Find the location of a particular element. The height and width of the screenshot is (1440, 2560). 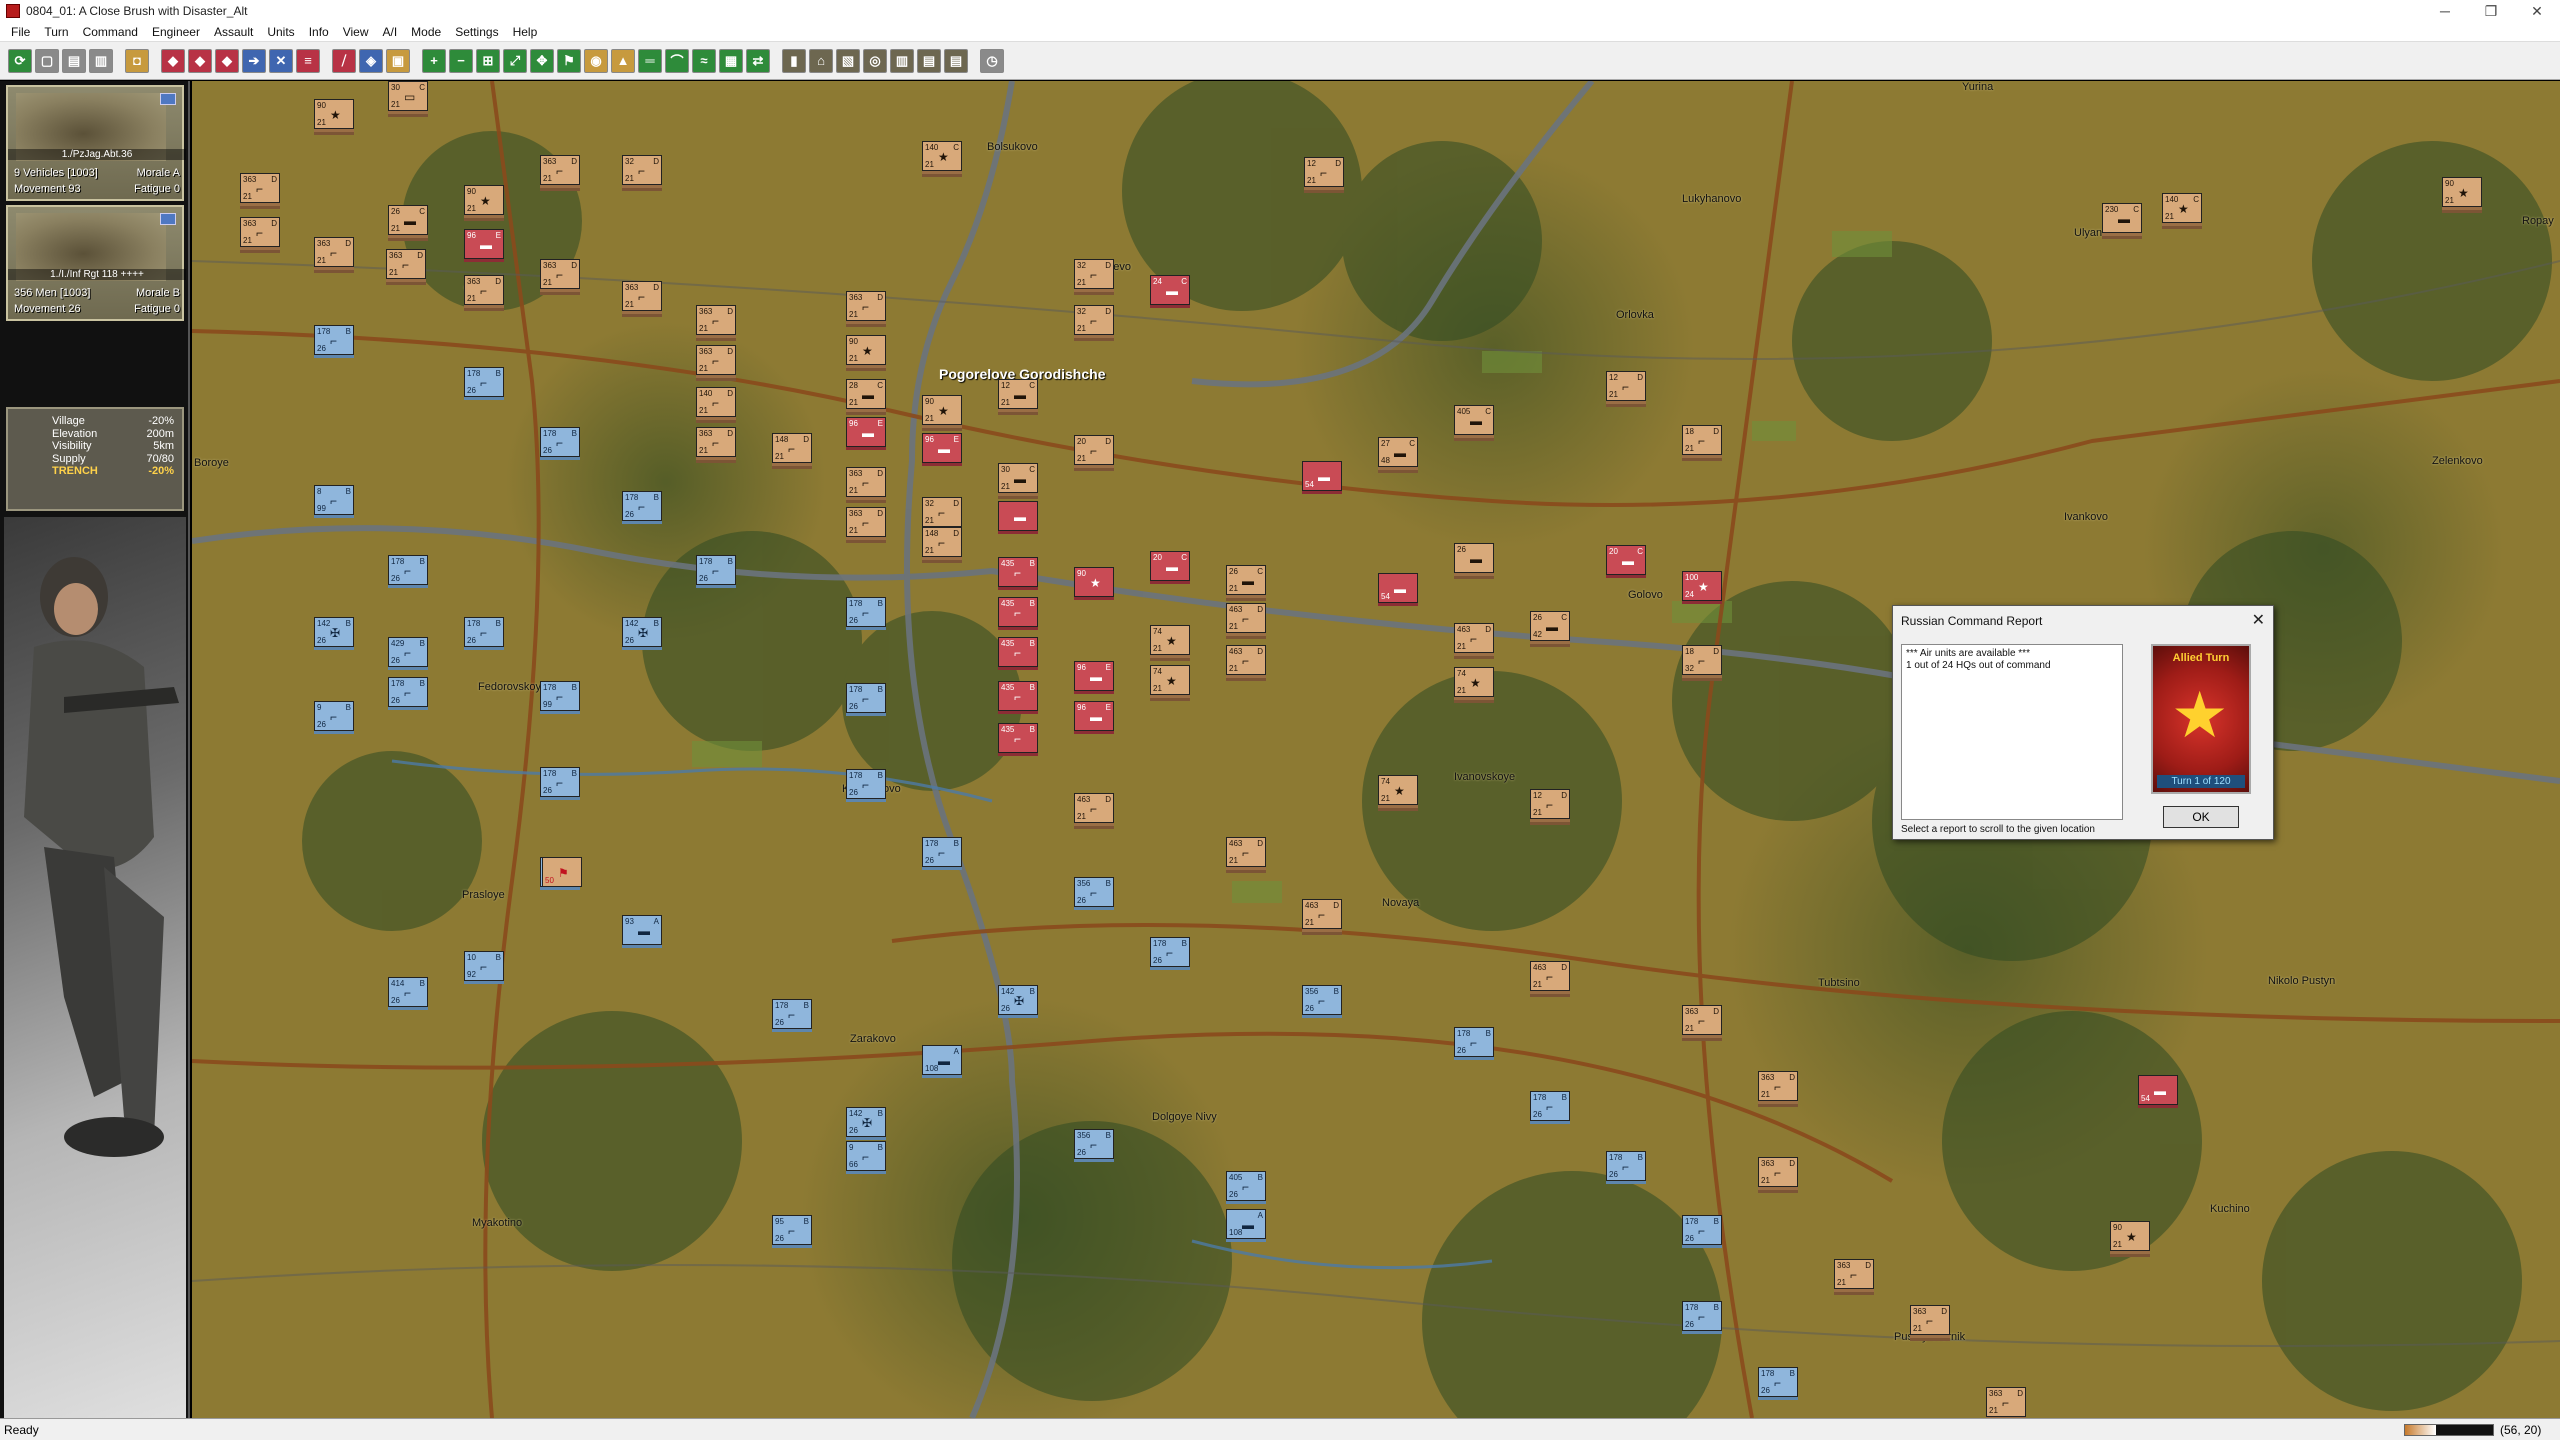

menu-command: Command is located at coordinates (110, 32).